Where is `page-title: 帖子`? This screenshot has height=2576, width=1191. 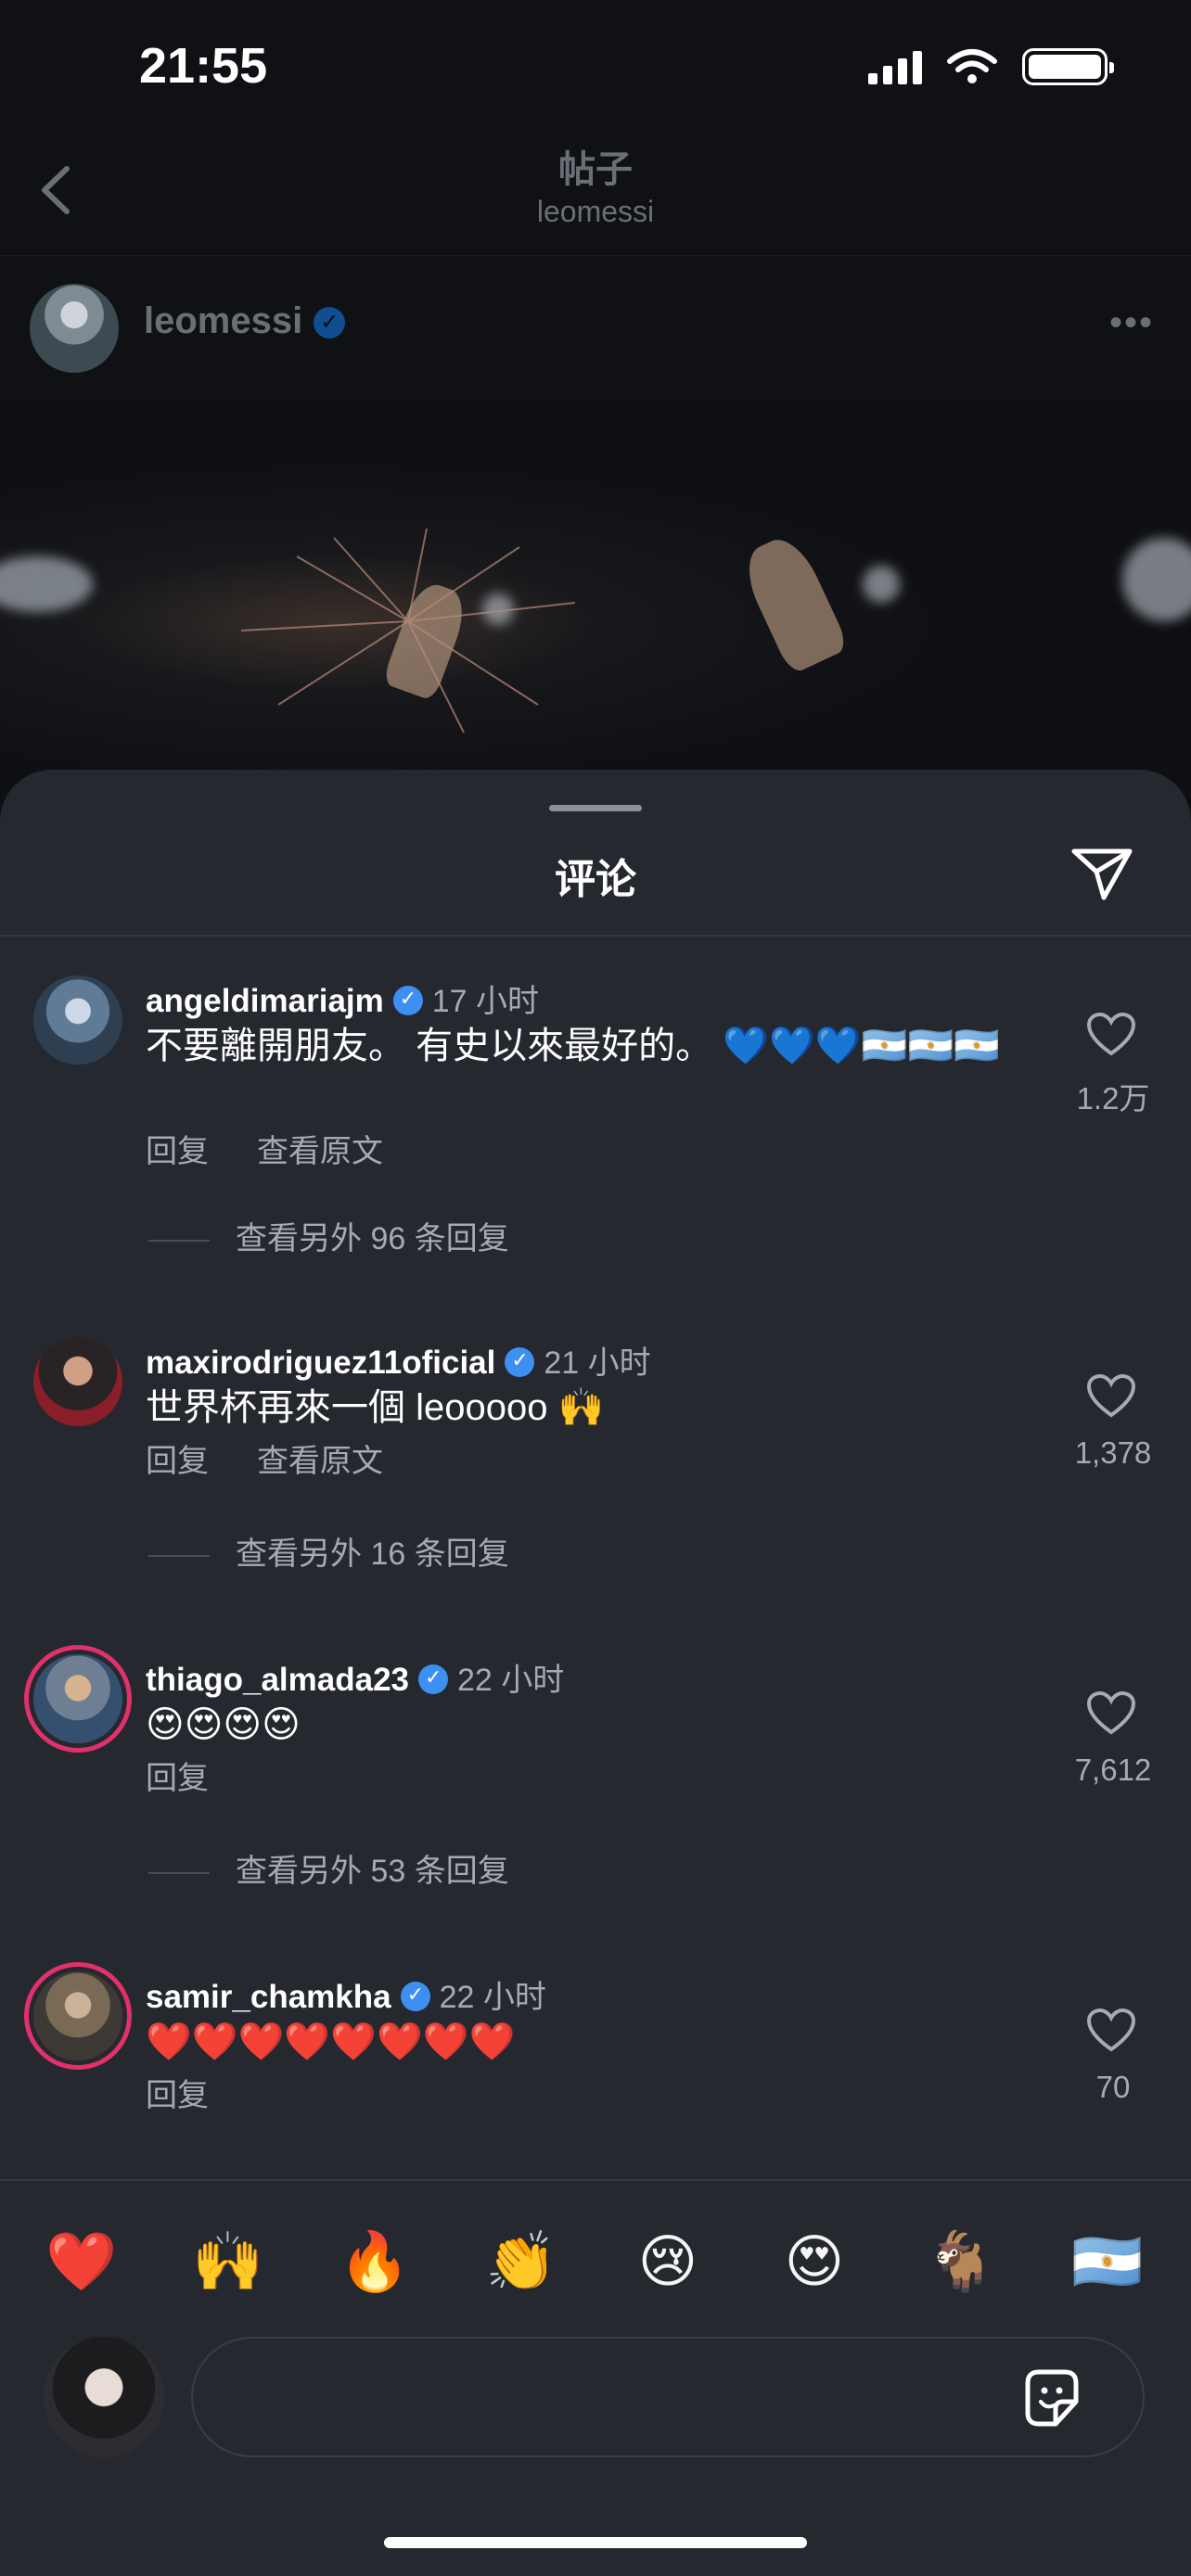
page-title: 帖子 is located at coordinates (595, 170).